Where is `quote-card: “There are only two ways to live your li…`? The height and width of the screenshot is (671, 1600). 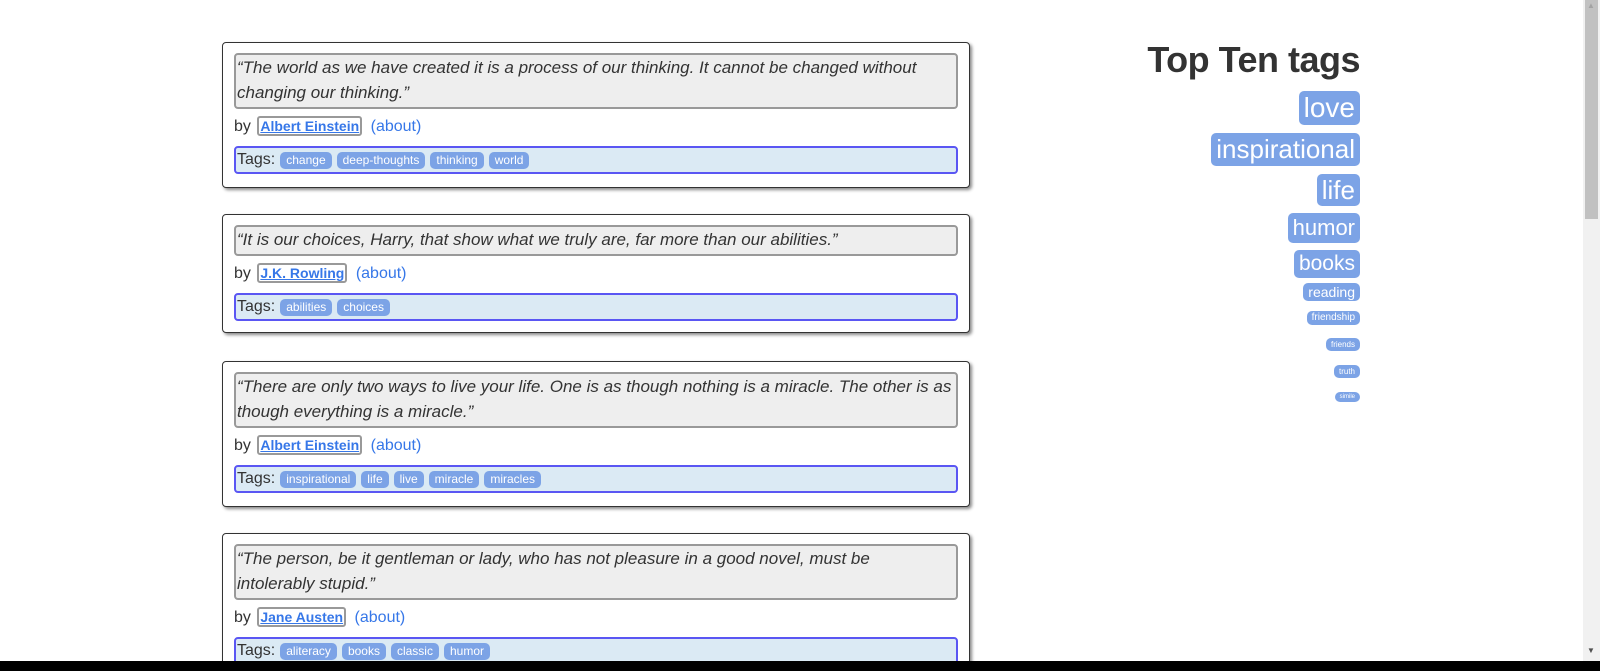 quote-card: “There are only two ways to live your li… is located at coordinates (596, 434).